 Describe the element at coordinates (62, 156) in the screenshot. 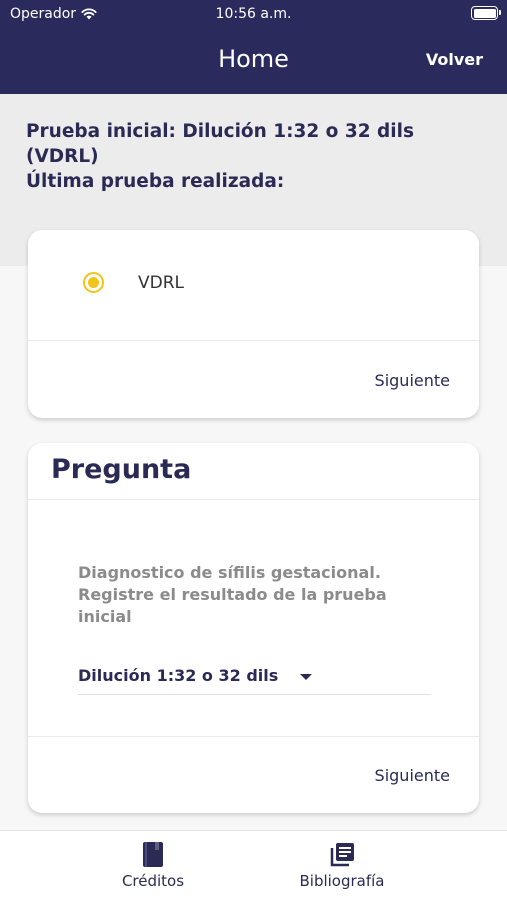

I see `initial-test-type: (VDRL)` at that location.